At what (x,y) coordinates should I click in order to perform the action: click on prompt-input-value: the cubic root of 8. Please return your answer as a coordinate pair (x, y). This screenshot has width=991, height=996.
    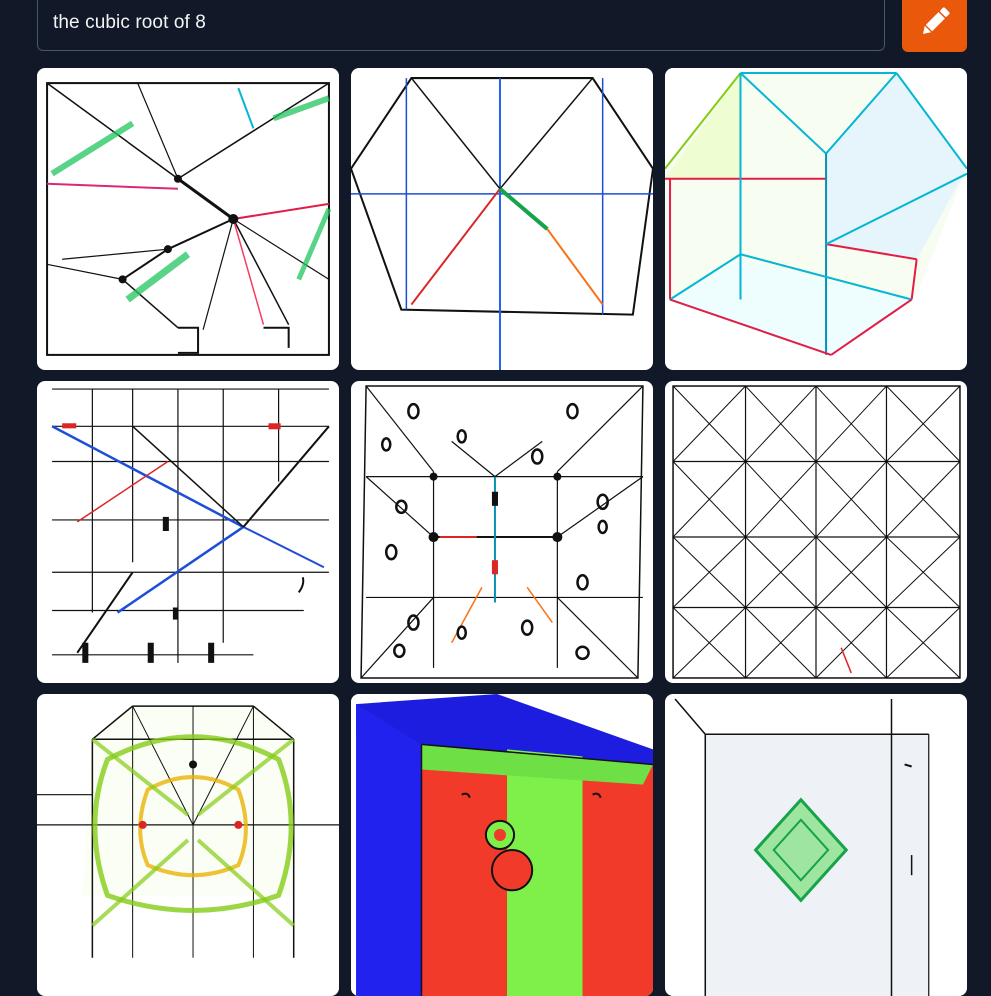
    Looking at the image, I should click on (129, 22).